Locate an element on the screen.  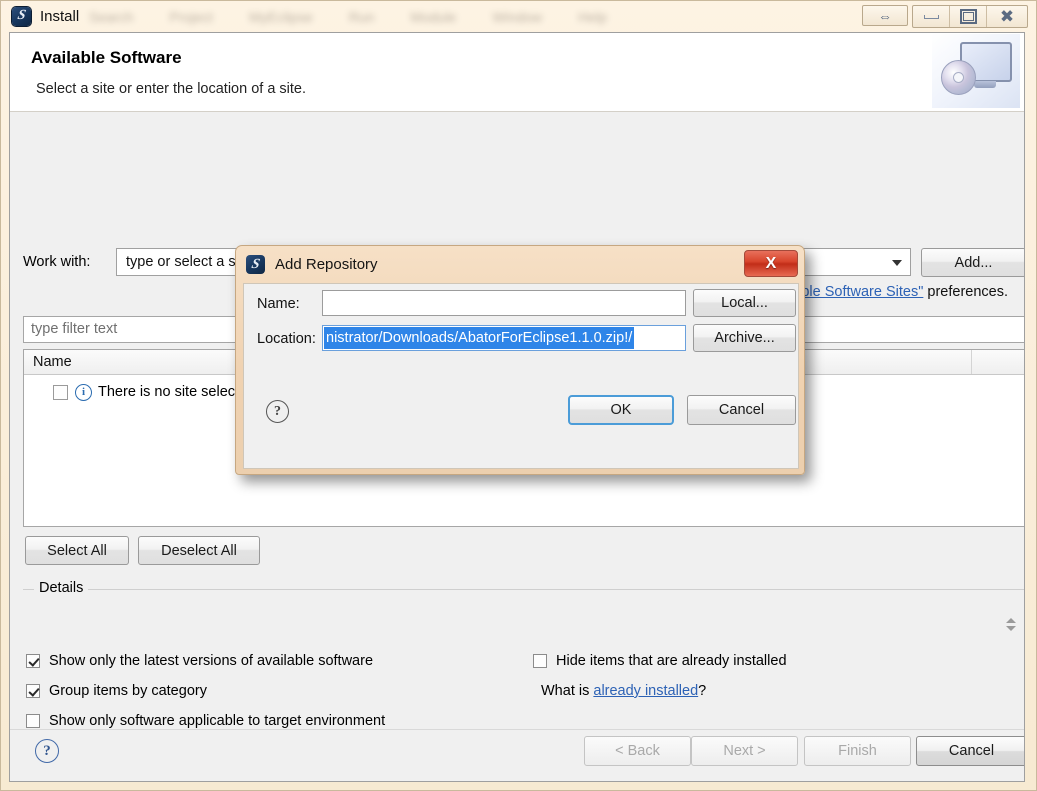
window-controls: ✖ is located at coordinates (970, 16).